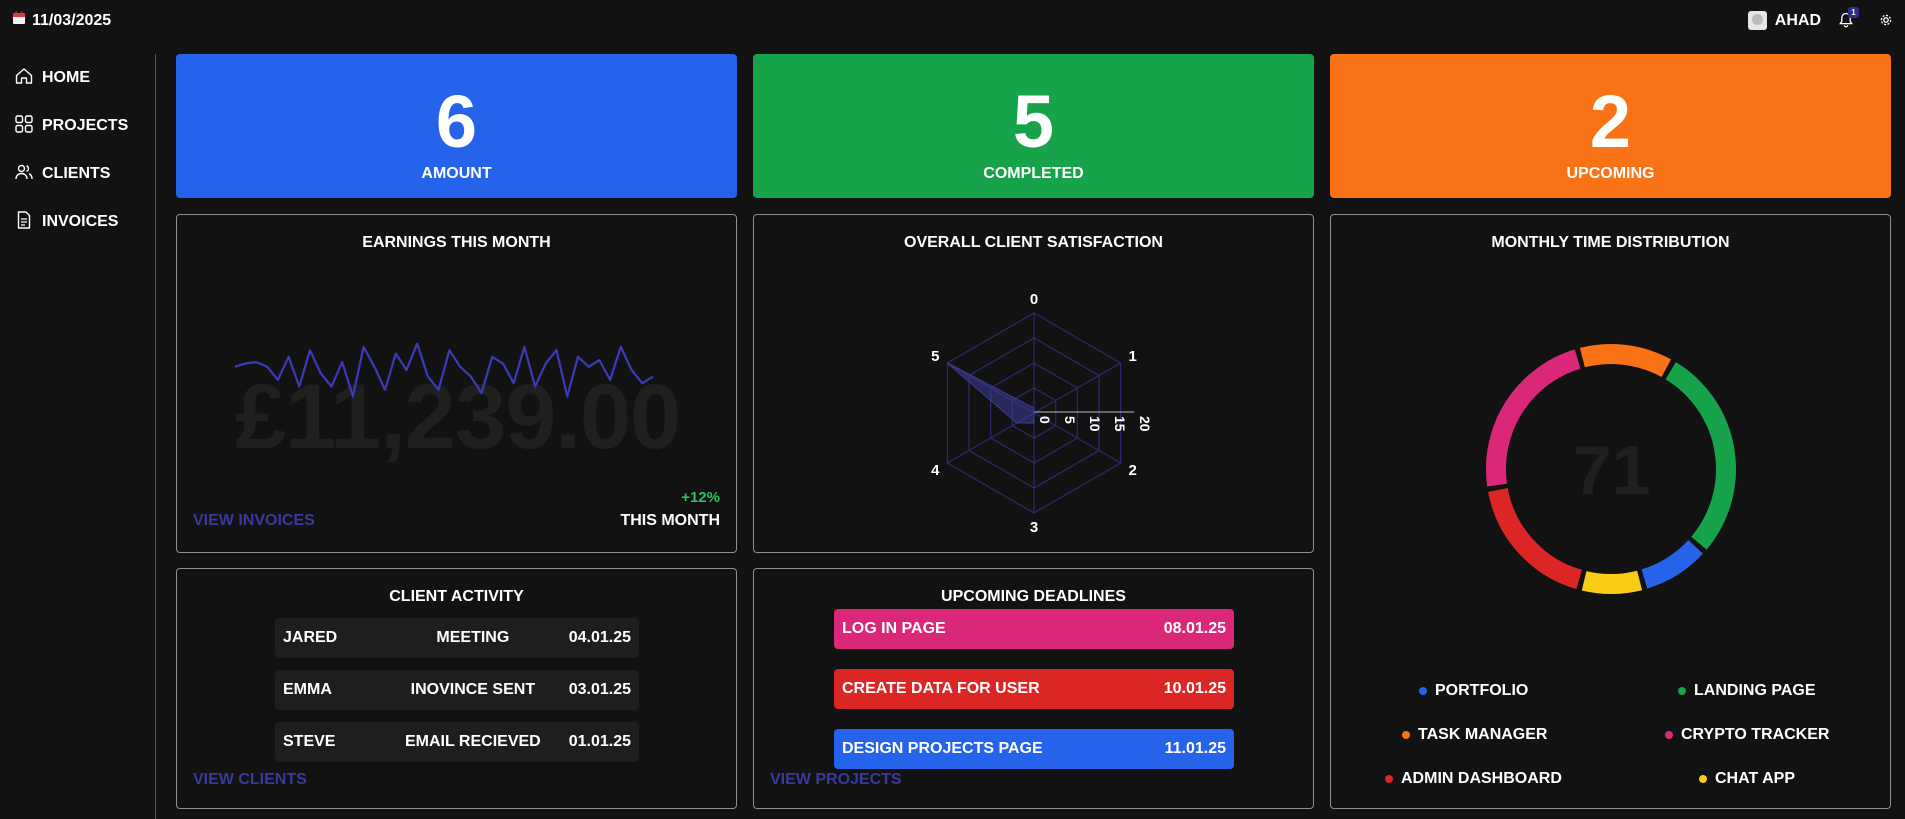 This screenshot has width=1905, height=819. What do you see at coordinates (24, 78) in the screenshot?
I see `home-icon` at bounding box center [24, 78].